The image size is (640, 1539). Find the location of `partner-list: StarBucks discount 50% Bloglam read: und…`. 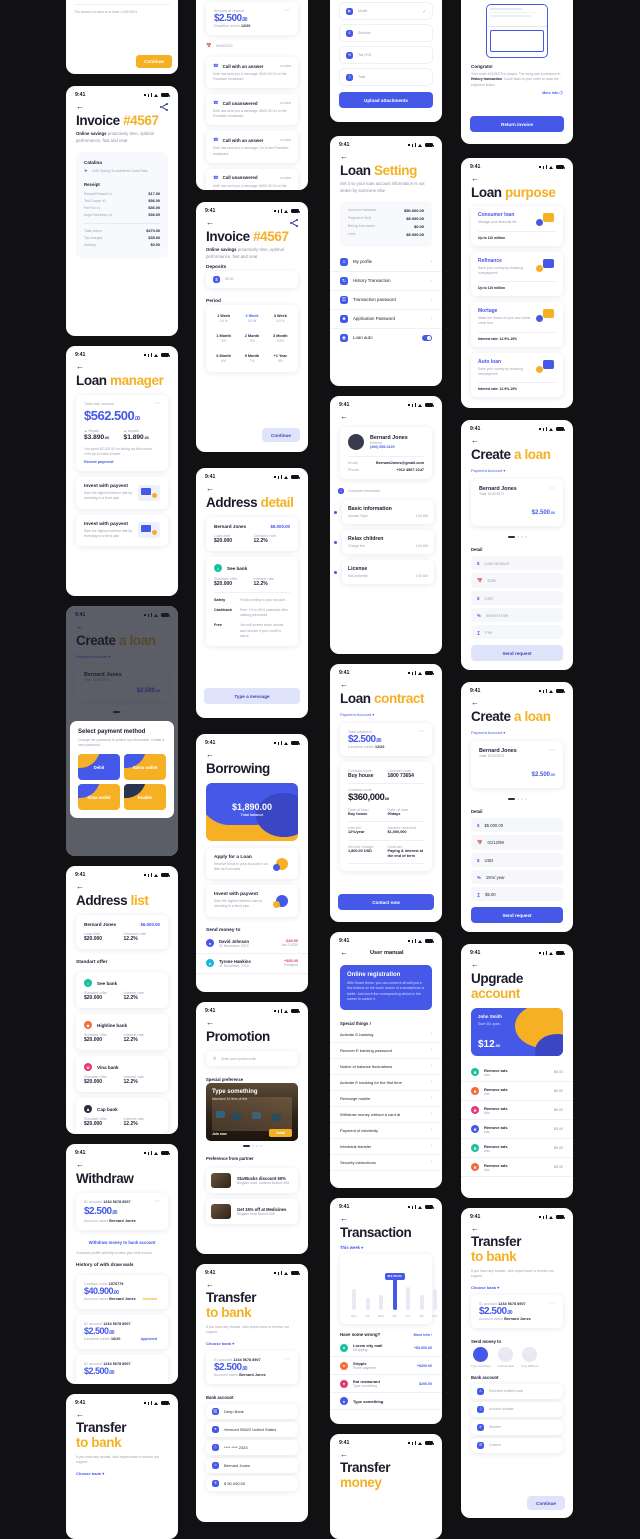

partner-list: StarBucks discount 50% Bloglam read: und… is located at coordinates (252, 1196).